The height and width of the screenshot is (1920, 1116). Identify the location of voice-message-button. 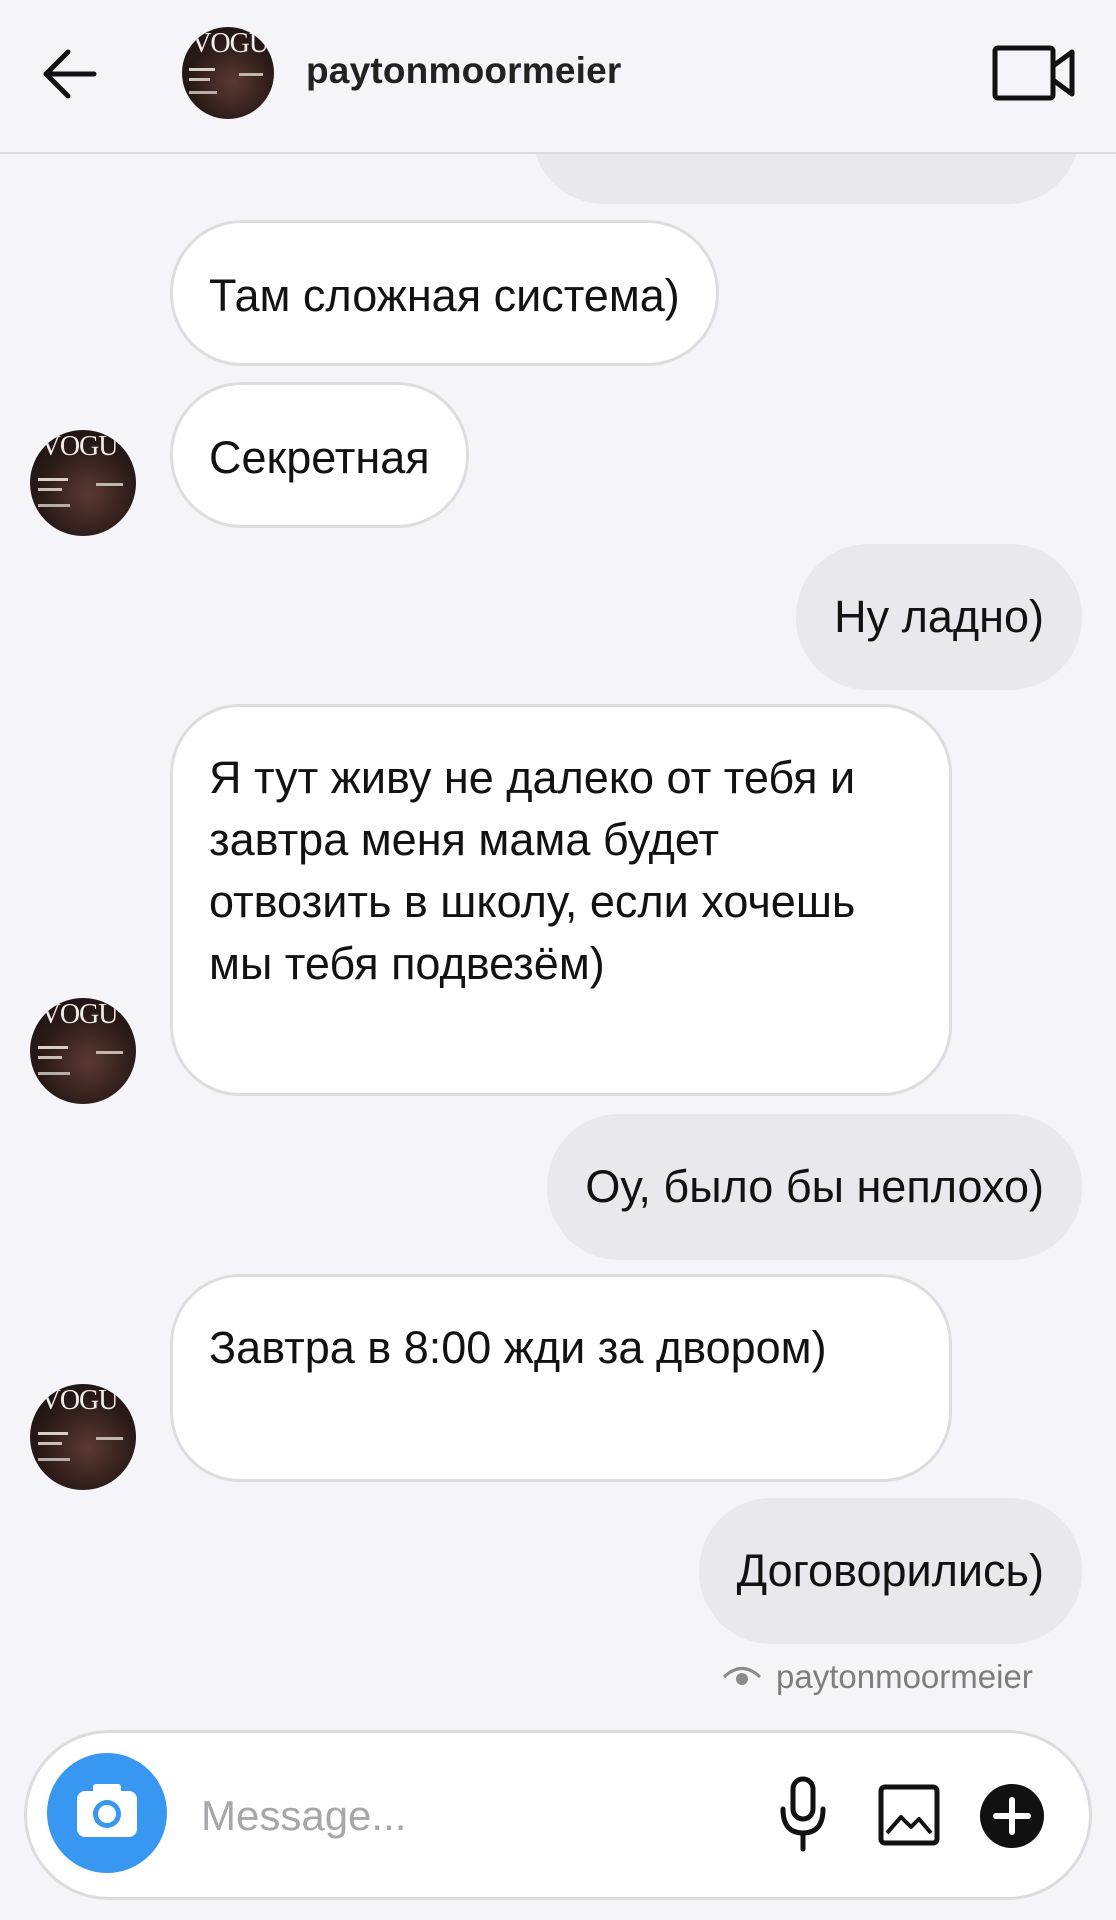
(803, 1815).